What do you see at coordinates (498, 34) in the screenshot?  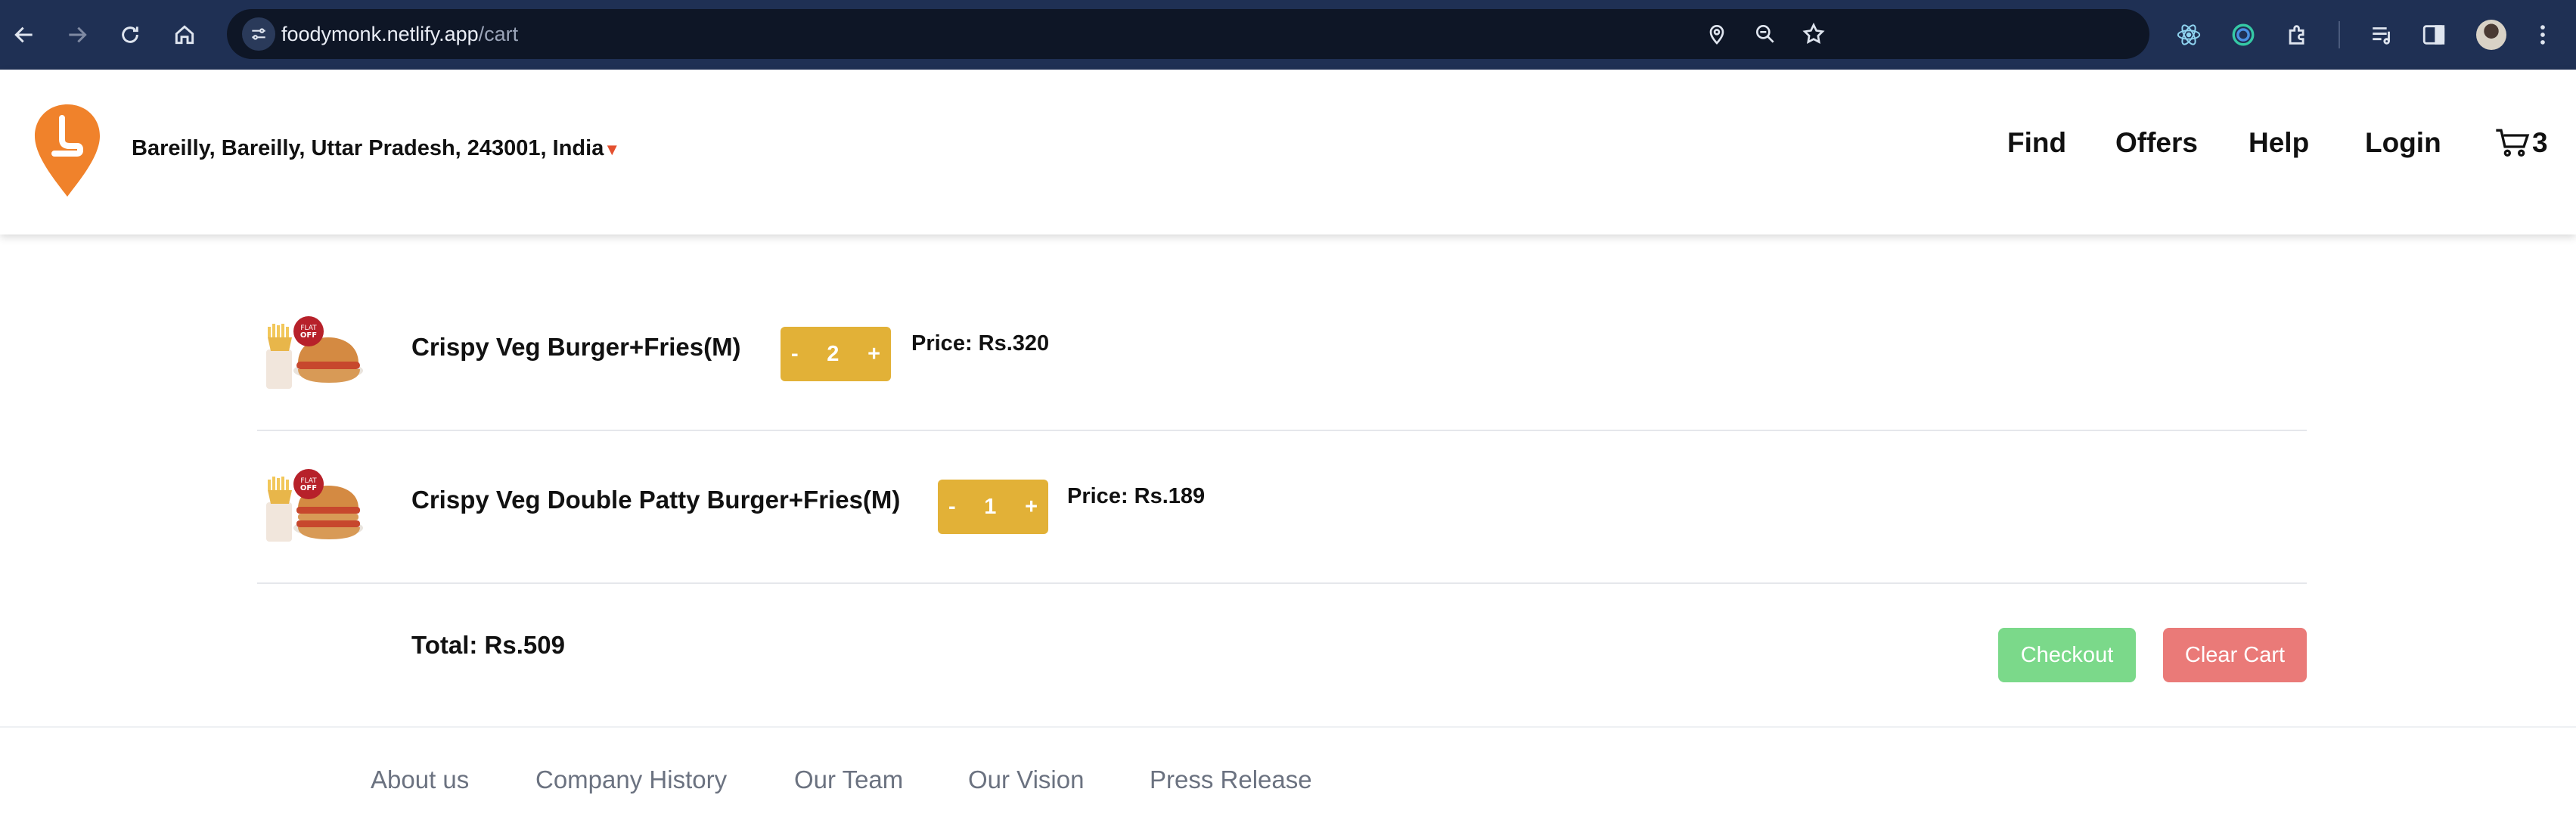 I see `url-path: /cart` at bounding box center [498, 34].